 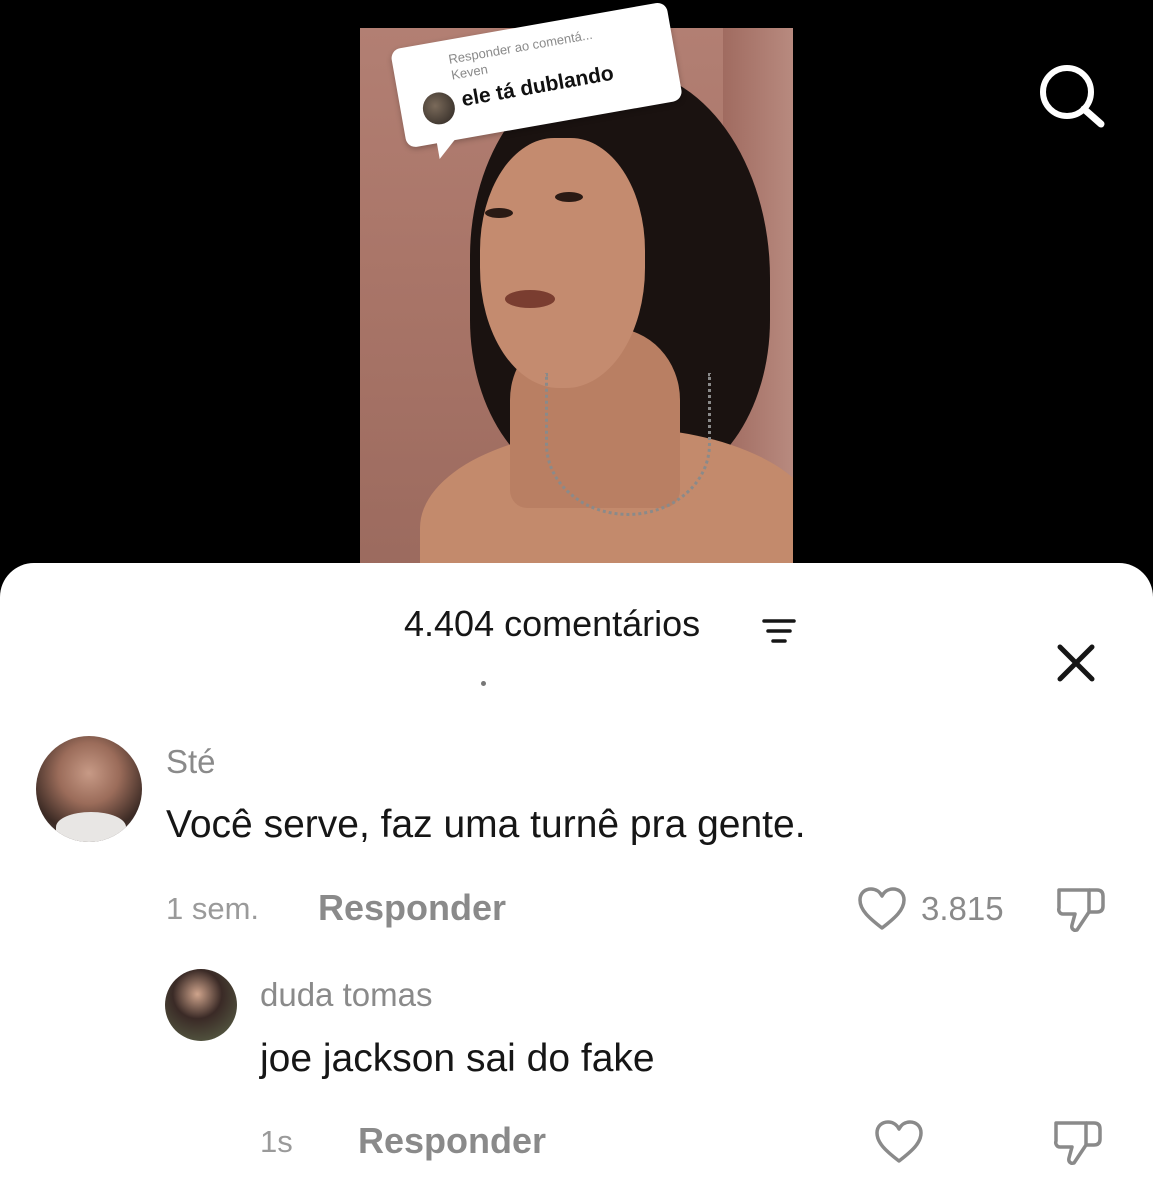 I want to click on comment-text: Você serve, faz uma turnê pra gente., so click(x=486, y=824).